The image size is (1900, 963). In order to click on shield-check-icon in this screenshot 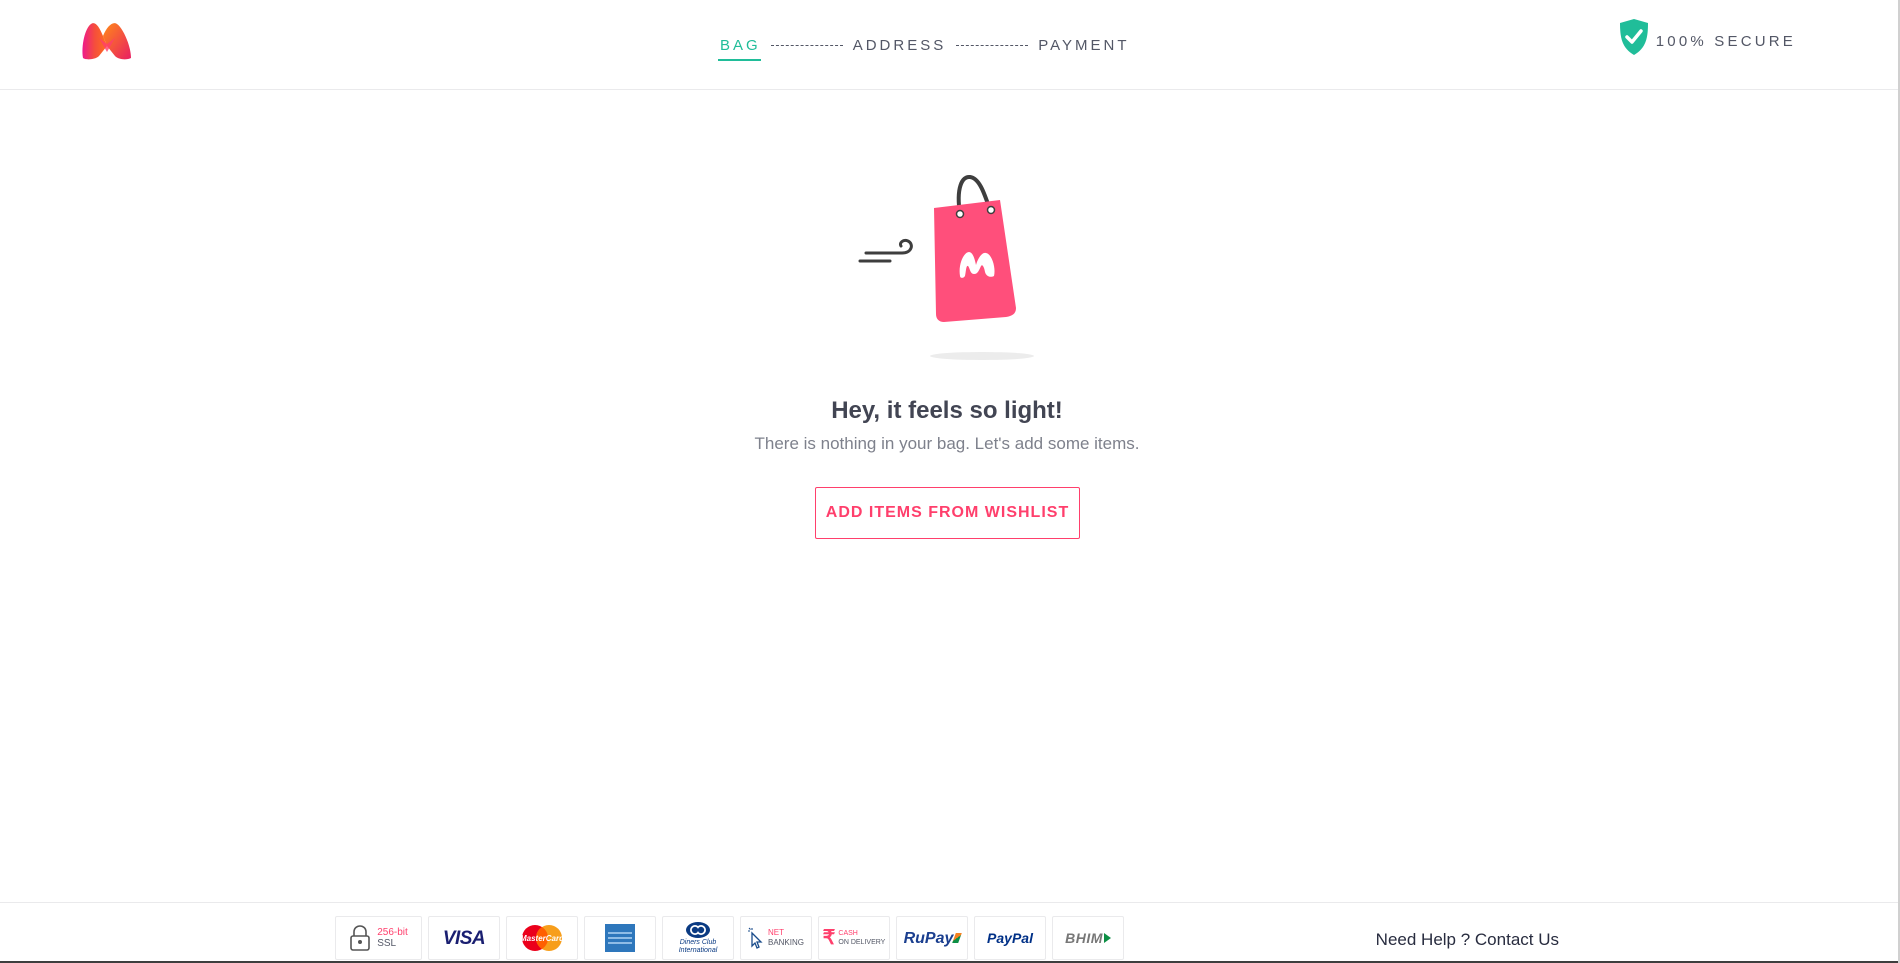, I will do `click(1634, 39)`.